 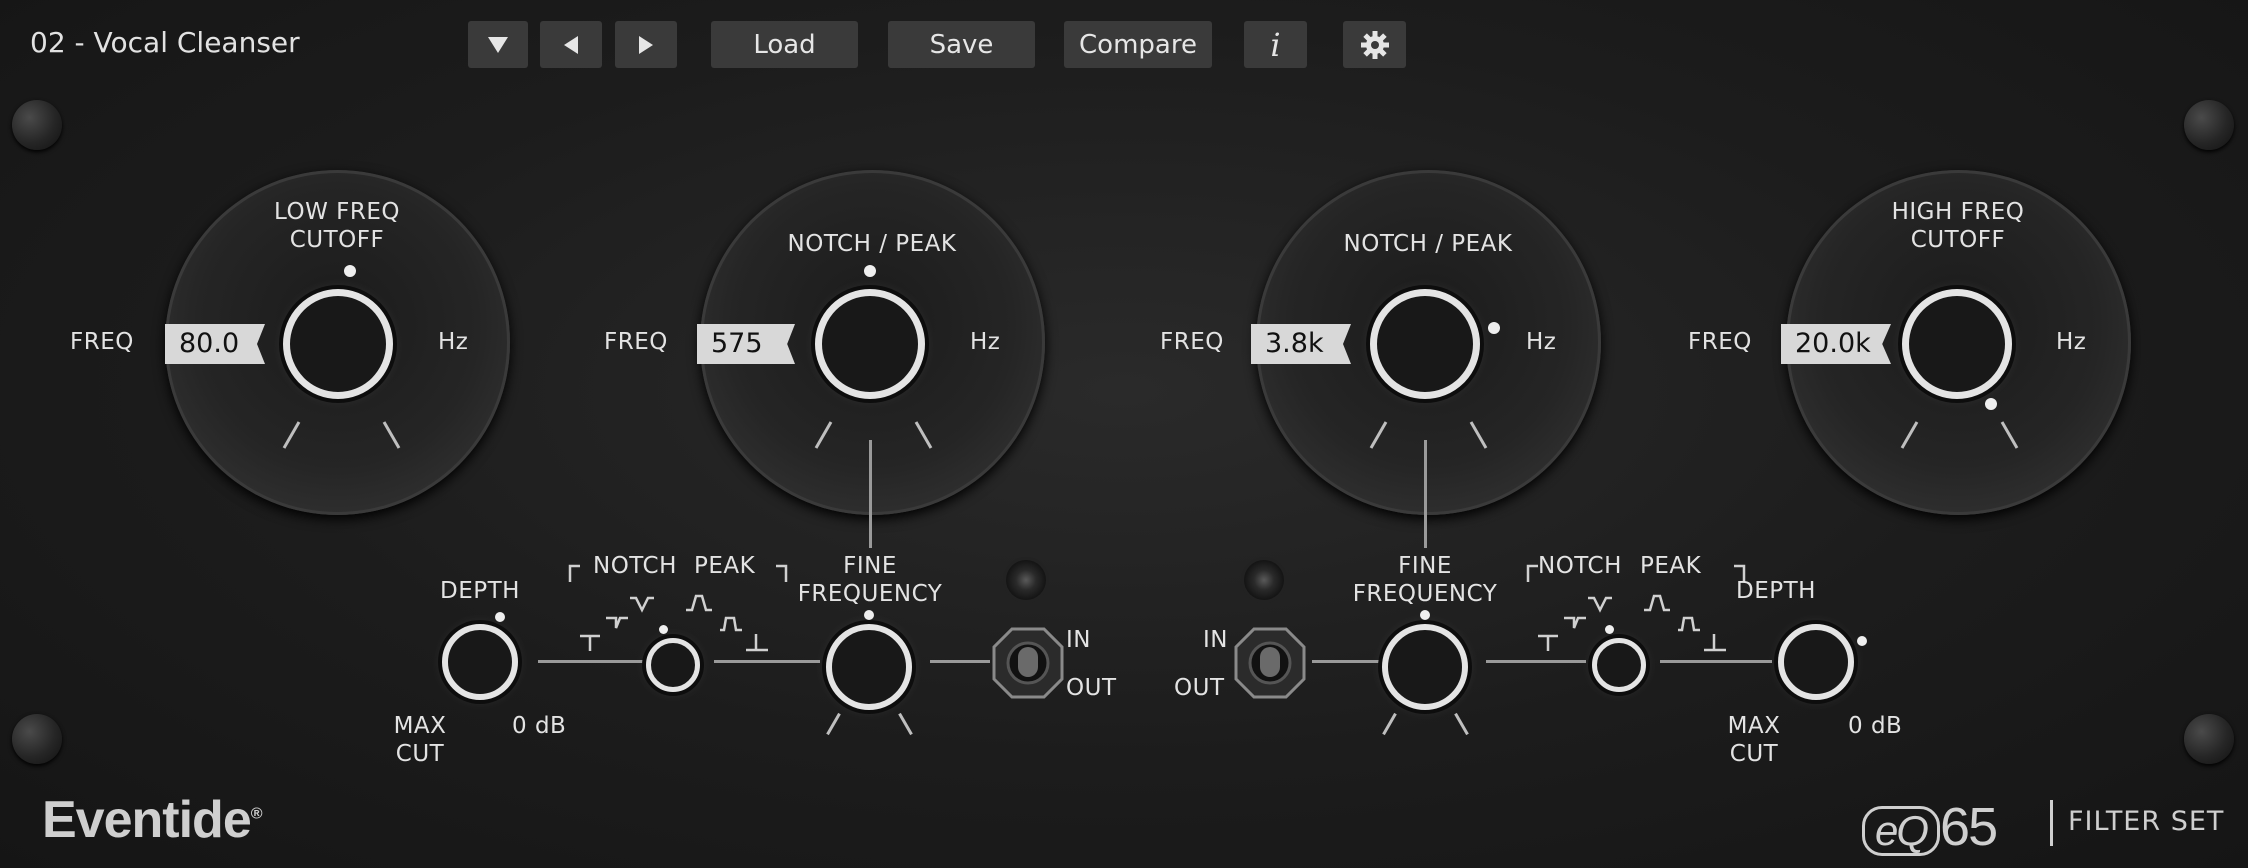 What do you see at coordinates (215, 344) in the screenshot?
I see `low-cut-freq-value: 80.0` at bounding box center [215, 344].